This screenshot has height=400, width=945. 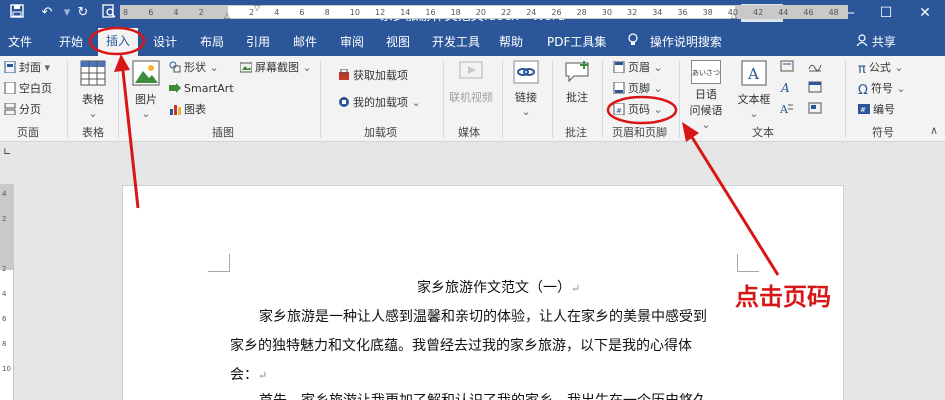 I want to click on tab-stop-selector-icon: ∟, so click(x=7, y=152).